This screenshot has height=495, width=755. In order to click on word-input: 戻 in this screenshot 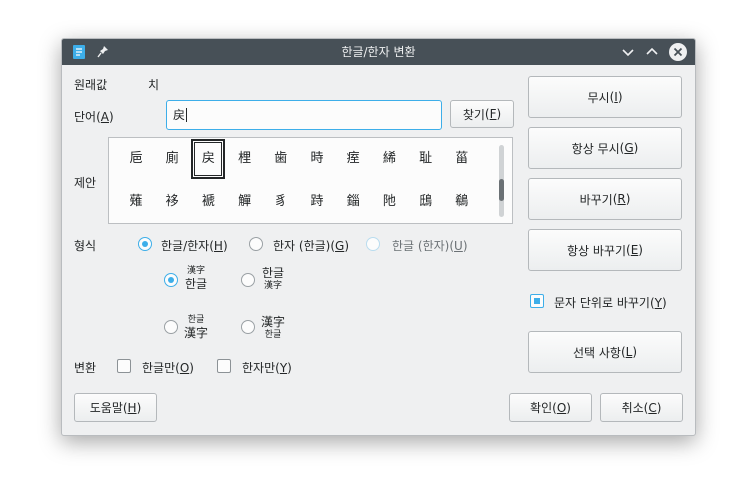, I will do `click(304, 115)`.